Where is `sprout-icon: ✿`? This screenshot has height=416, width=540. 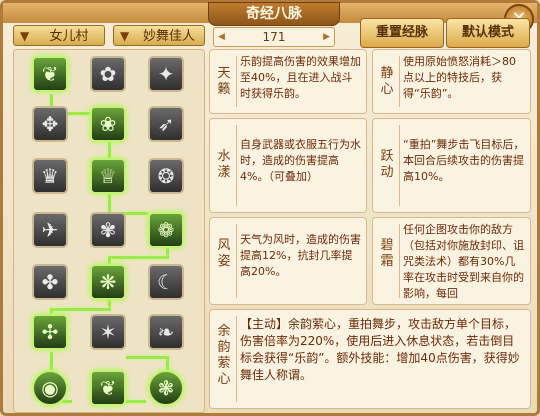
sprout-icon: ✿ is located at coordinates (108, 74).